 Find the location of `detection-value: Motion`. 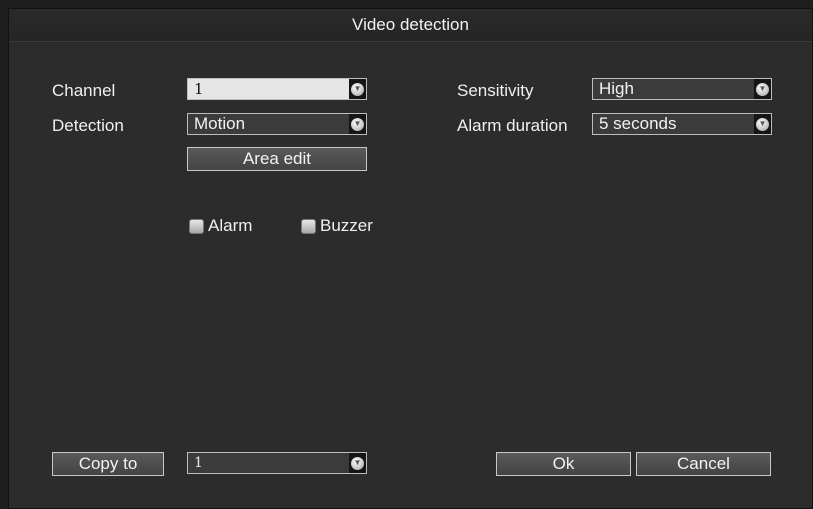

detection-value: Motion is located at coordinates (220, 123).